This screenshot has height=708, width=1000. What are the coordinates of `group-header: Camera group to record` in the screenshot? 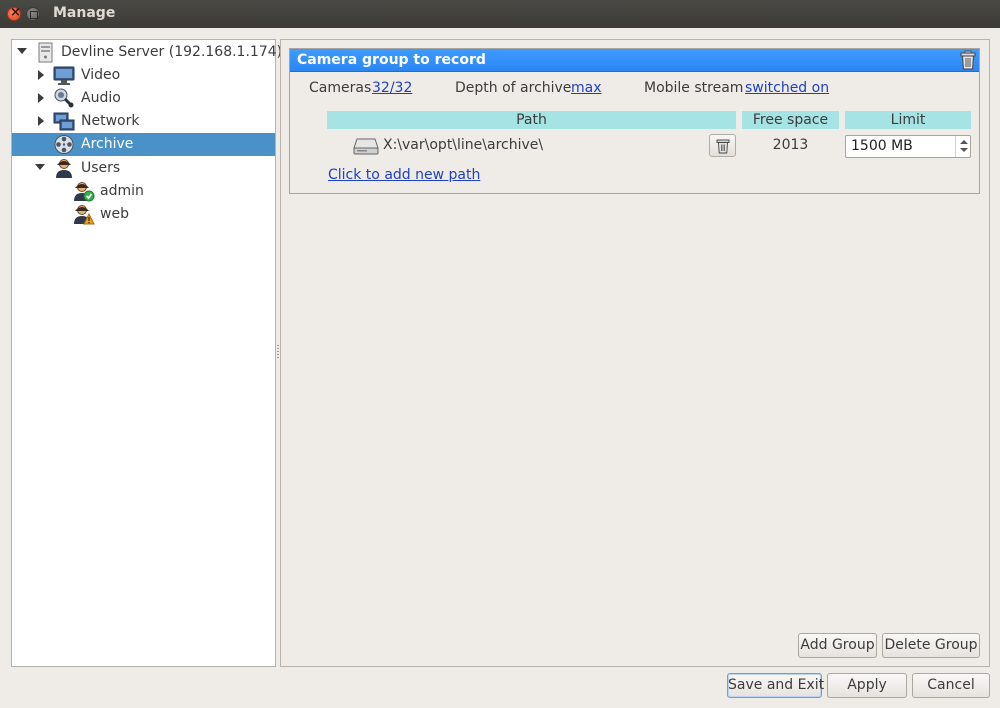 It's located at (634, 60).